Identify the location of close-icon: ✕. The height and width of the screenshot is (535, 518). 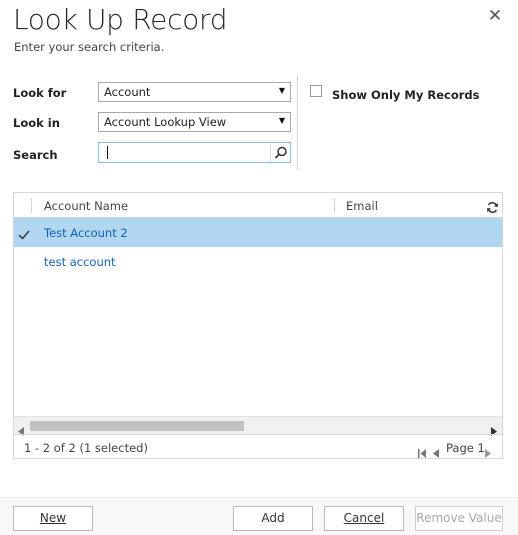
(495, 16).